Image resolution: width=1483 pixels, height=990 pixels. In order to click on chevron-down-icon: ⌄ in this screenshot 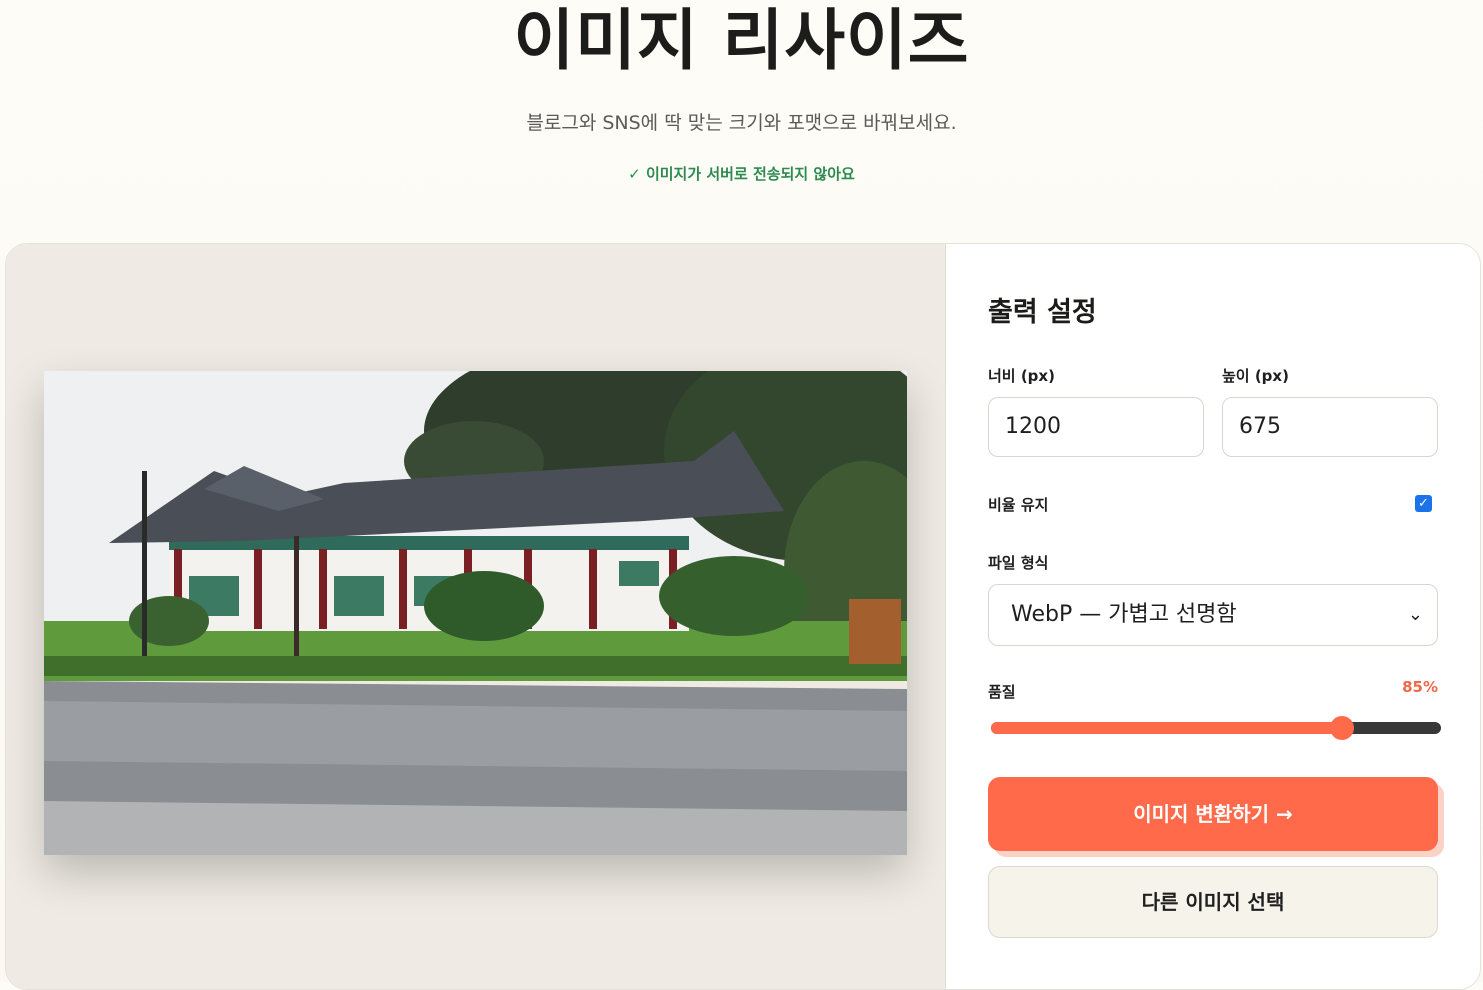, I will do `click(1415, 614)`.